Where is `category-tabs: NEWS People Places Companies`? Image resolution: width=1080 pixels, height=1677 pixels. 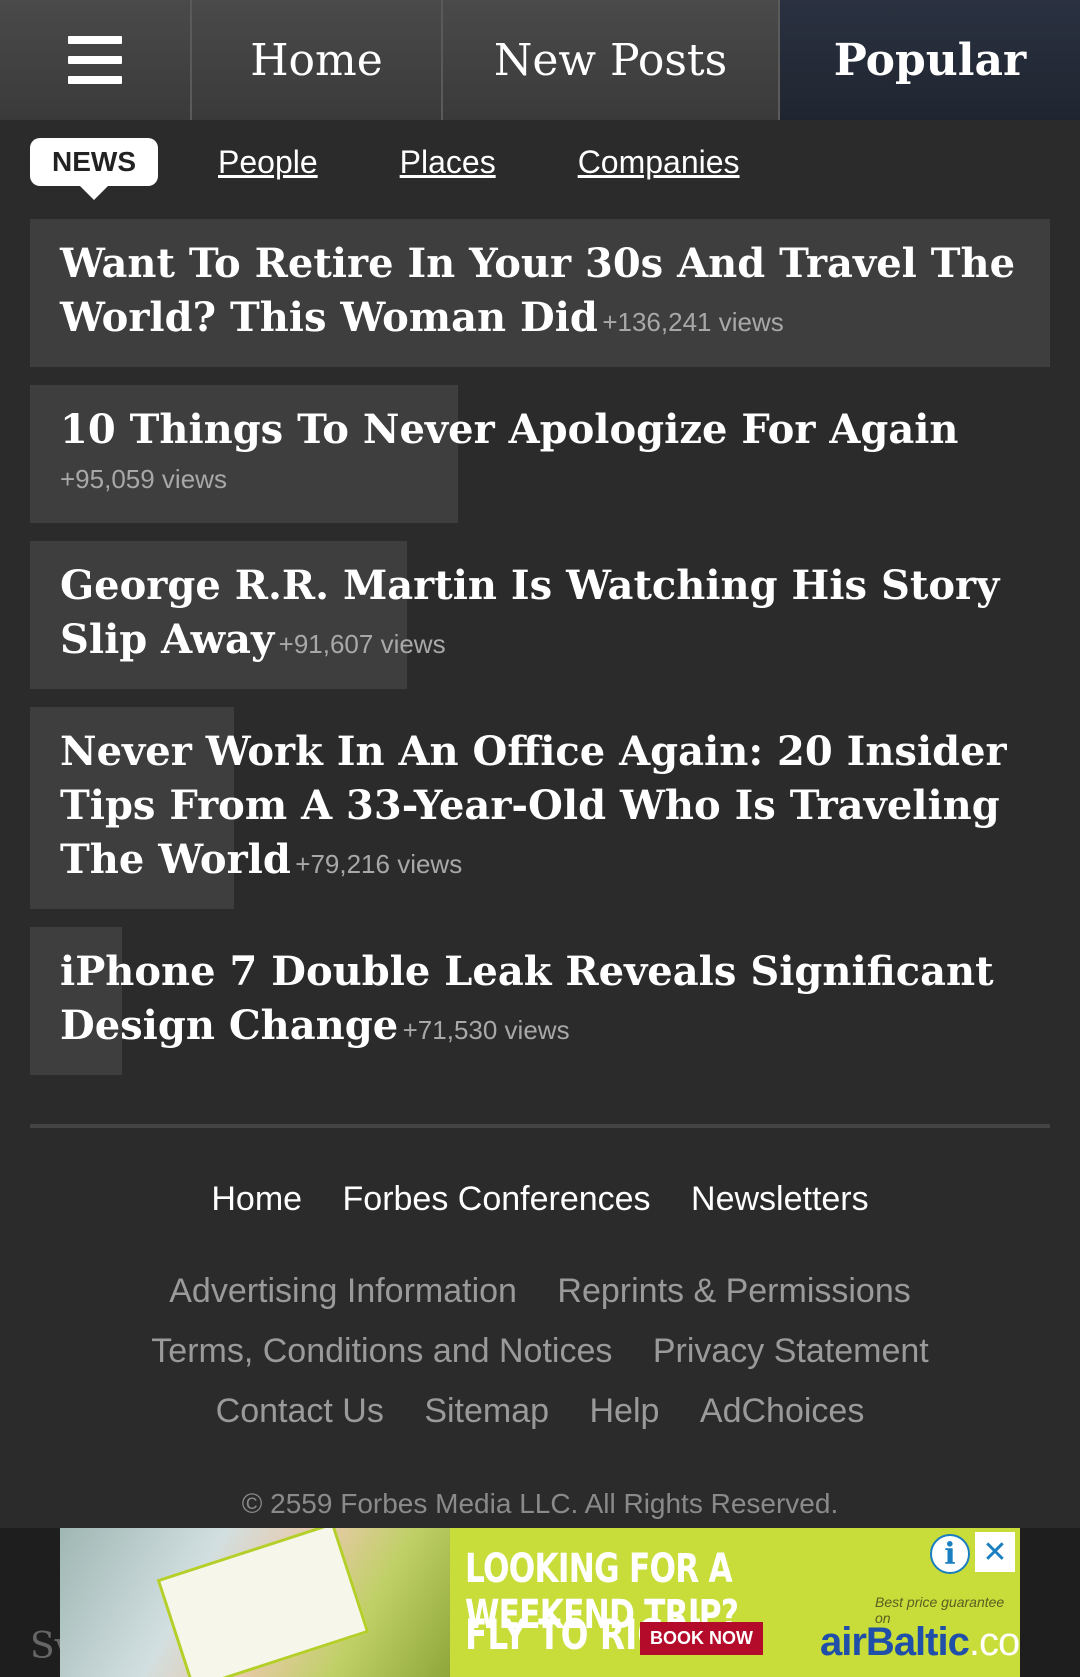 category-tabs: NEWS People Places Companies is located at coordinates (426, 166).